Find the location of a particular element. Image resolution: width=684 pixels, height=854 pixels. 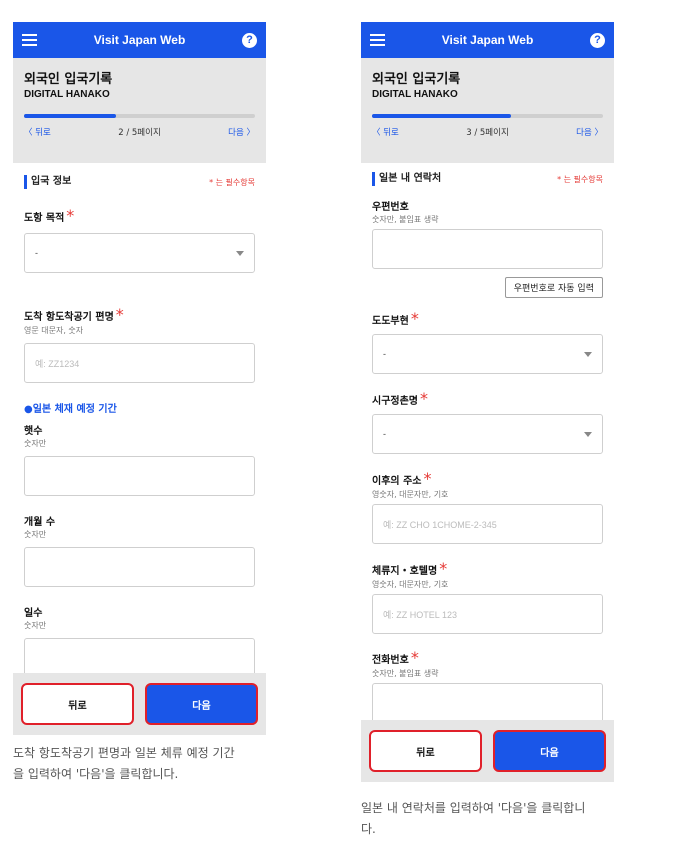

page-count: 2 / 5페이지 is located at coordinates (139, 133).